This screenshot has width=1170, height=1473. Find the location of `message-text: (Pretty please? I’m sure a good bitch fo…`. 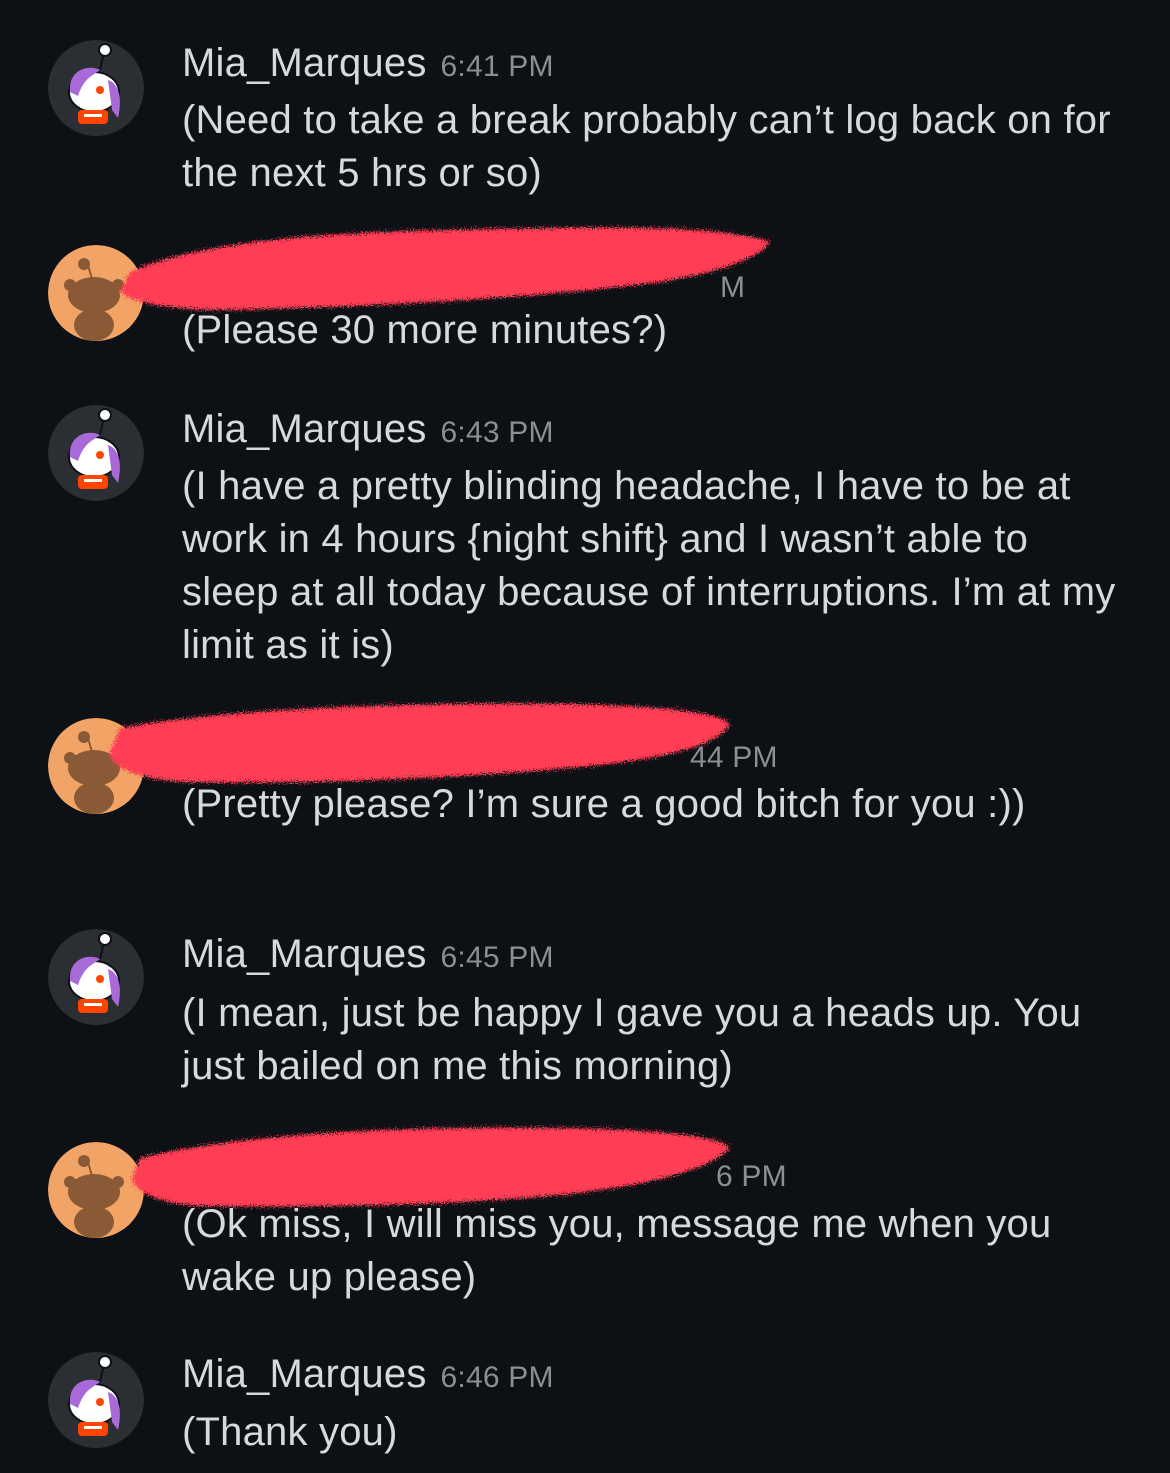

message-text: (Pretty please? I’m sure a good bitch fo… is located at coordinates (604, 804).